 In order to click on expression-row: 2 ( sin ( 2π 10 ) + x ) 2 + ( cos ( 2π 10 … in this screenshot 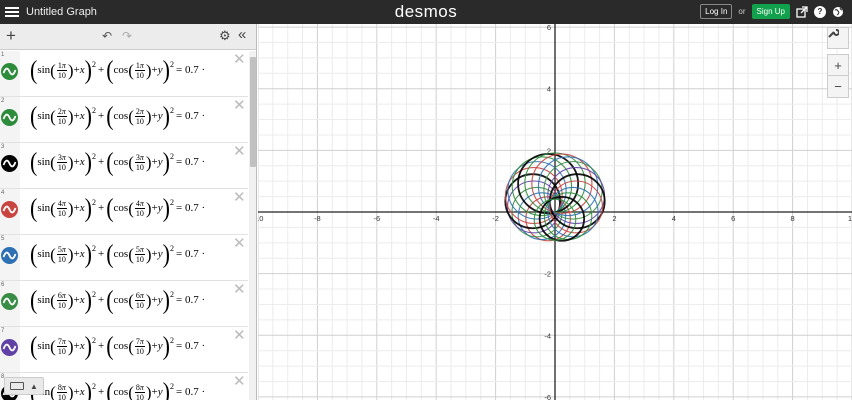, I will do `click(124, 120)`.